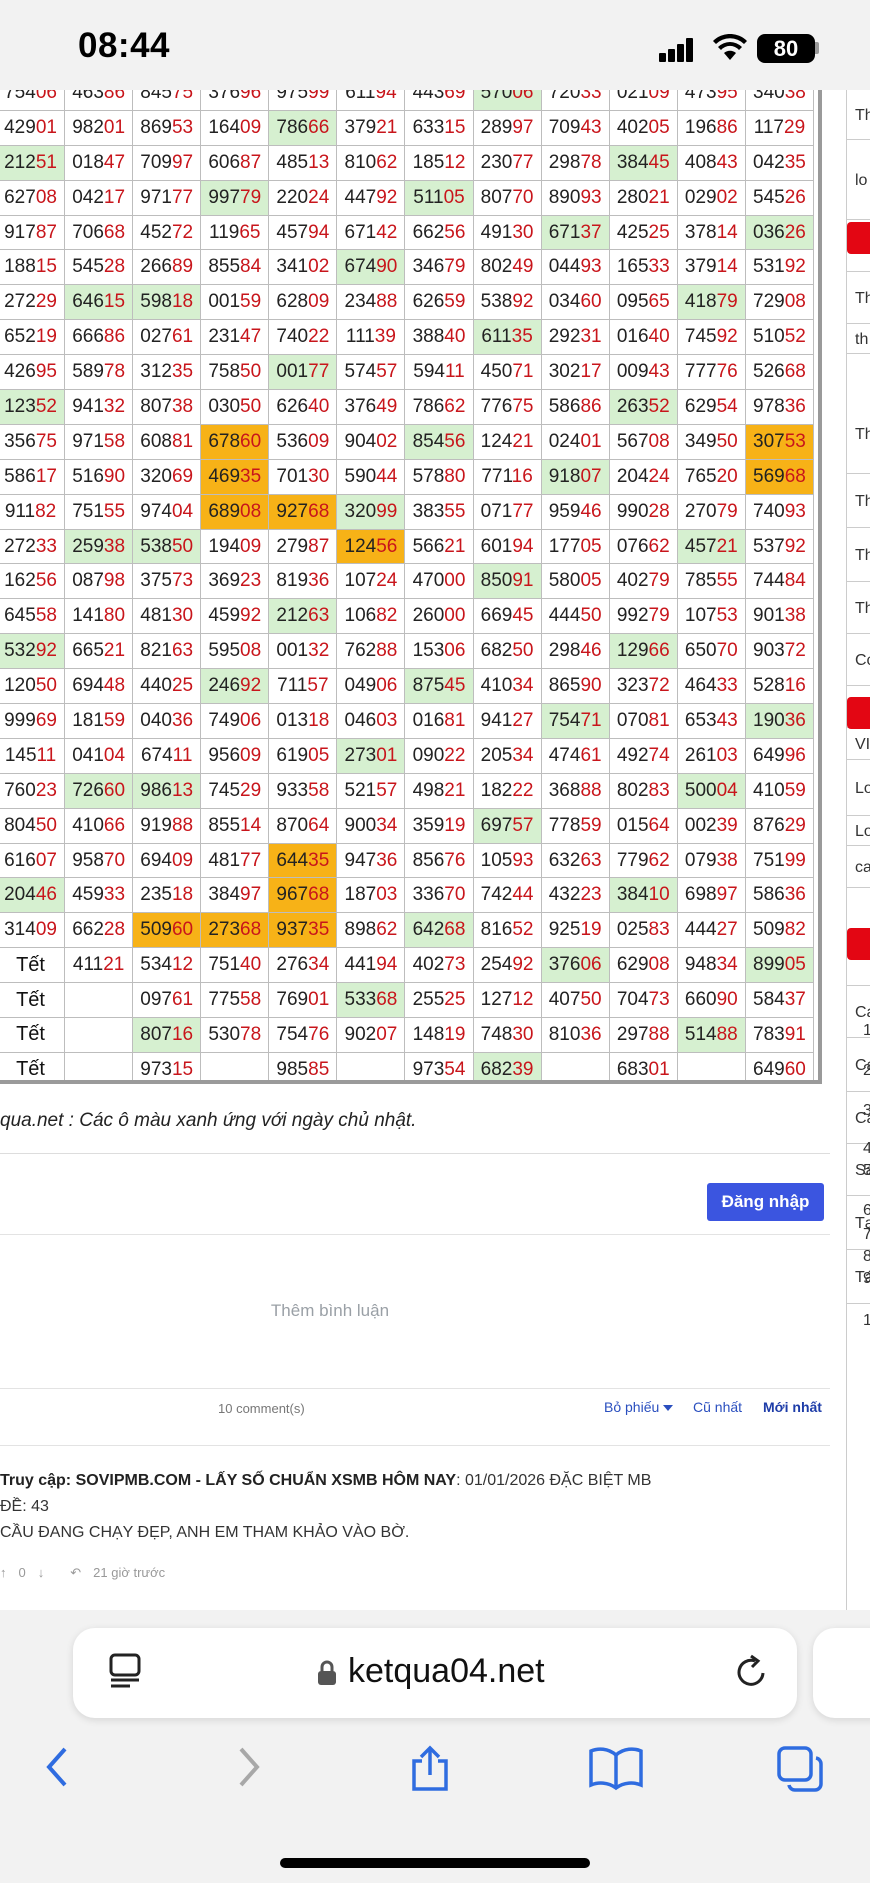 The image size is (870, 1883). Describe the element at coordinates (455, 581) in the screenshot. I see `cell-suffix: 00` at that location.